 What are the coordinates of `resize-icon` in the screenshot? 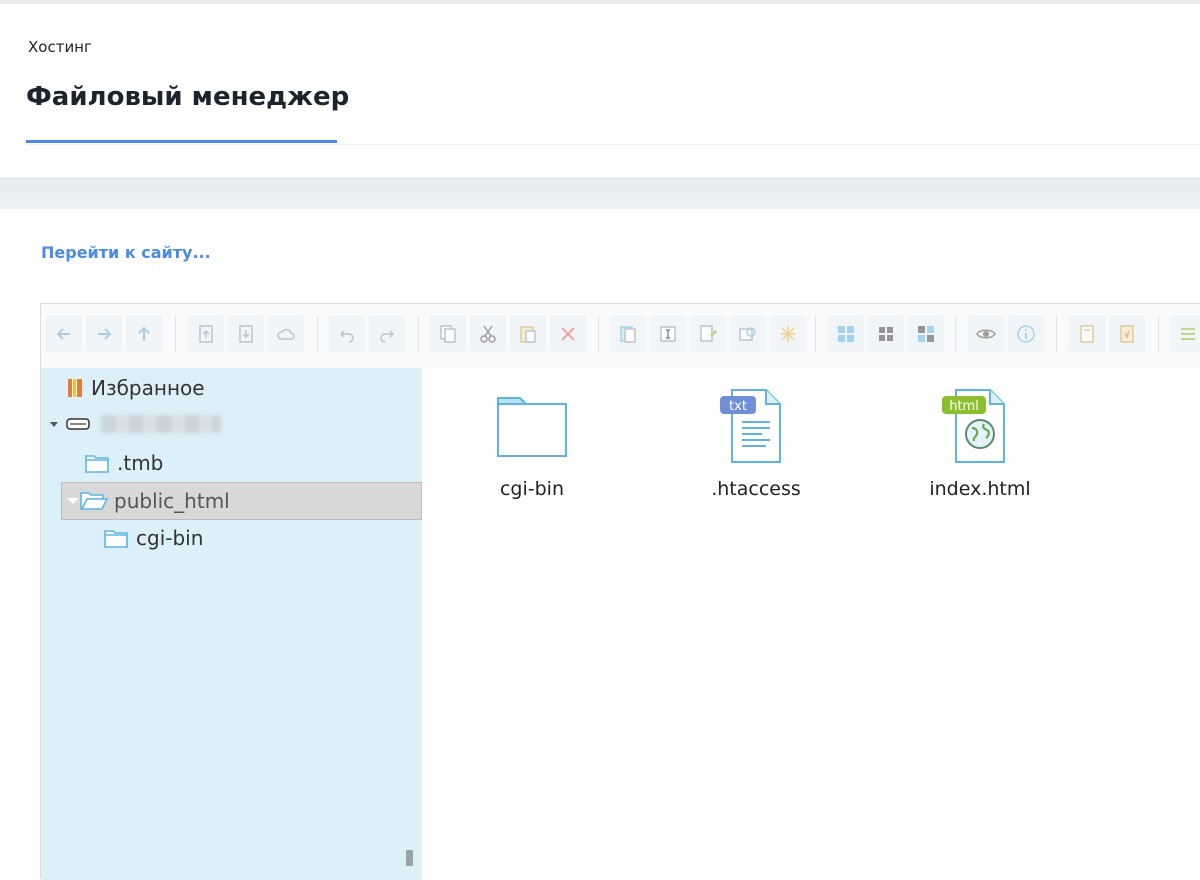 It's located at (748, 334).